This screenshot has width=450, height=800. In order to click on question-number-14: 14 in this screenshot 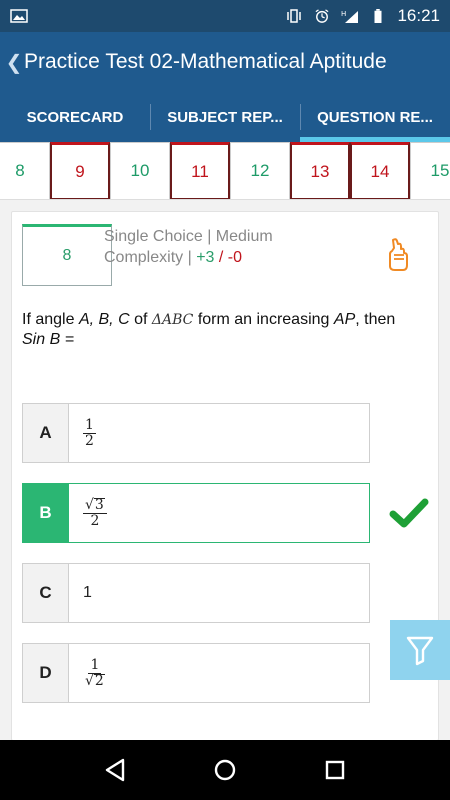, I will do `click(380, 170)`.